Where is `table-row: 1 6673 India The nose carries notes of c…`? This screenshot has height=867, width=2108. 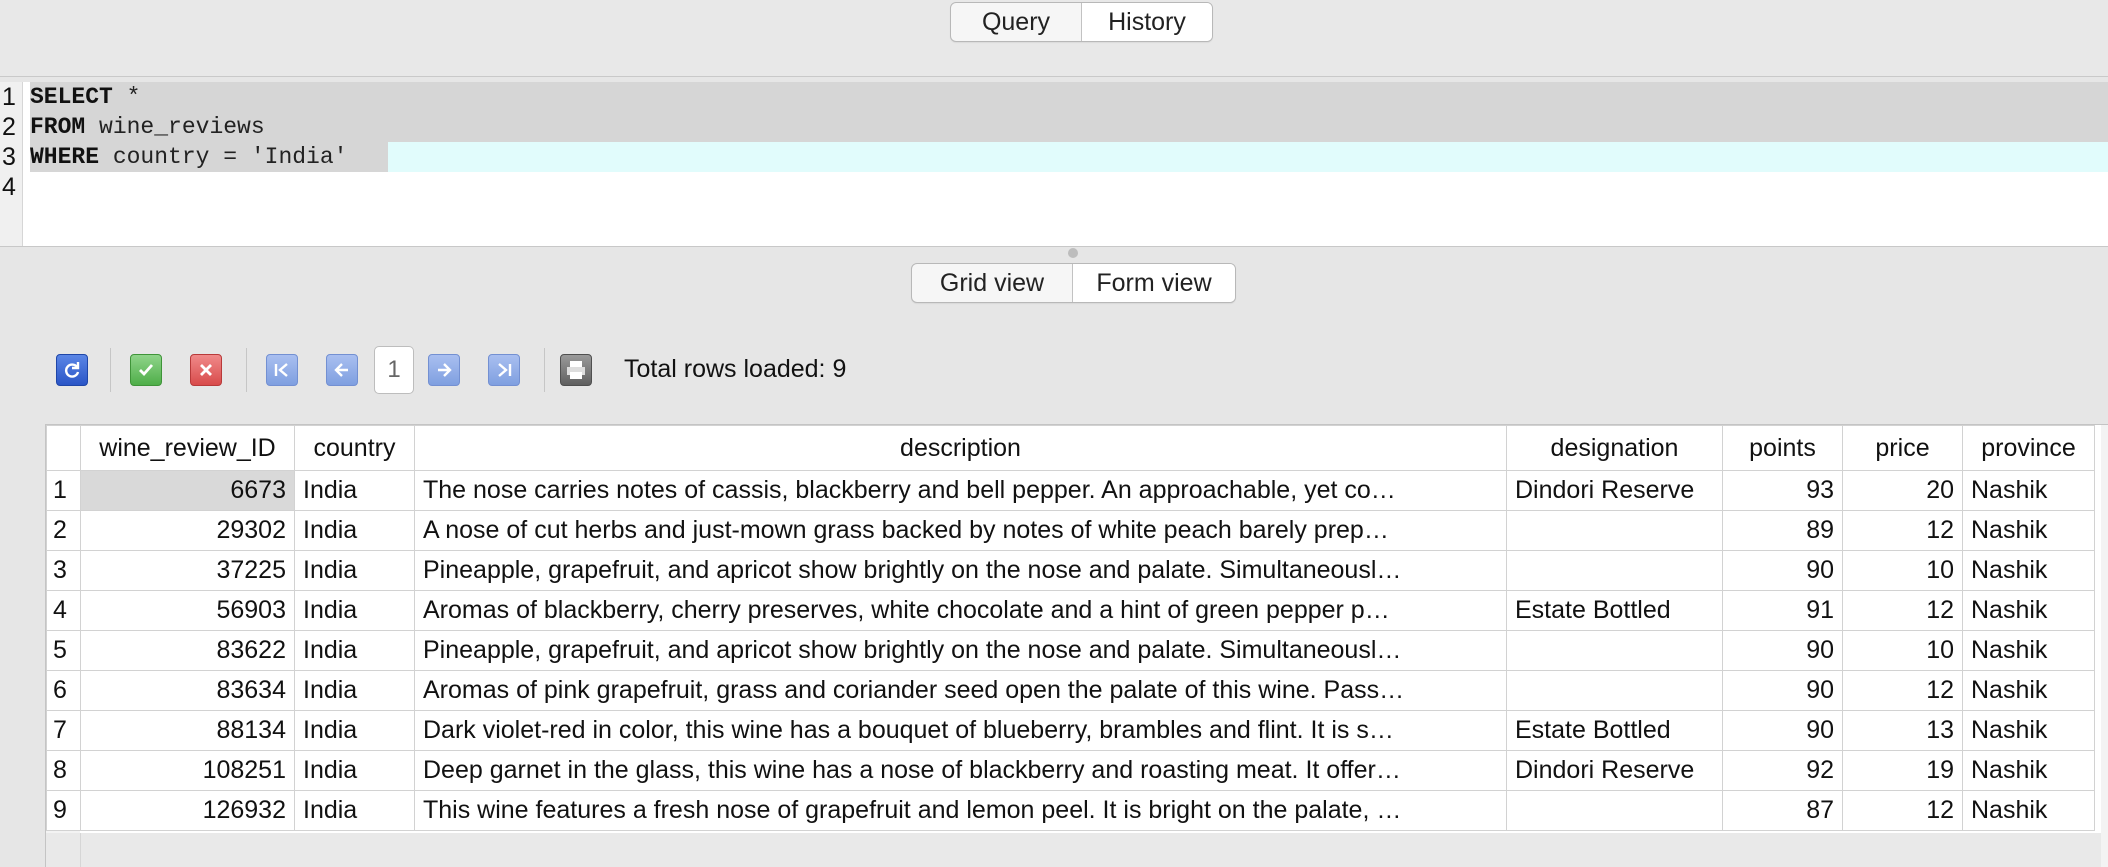
table-row: 1 6673 India The nose carries notes of c… is located at coordinates (1070, 490).